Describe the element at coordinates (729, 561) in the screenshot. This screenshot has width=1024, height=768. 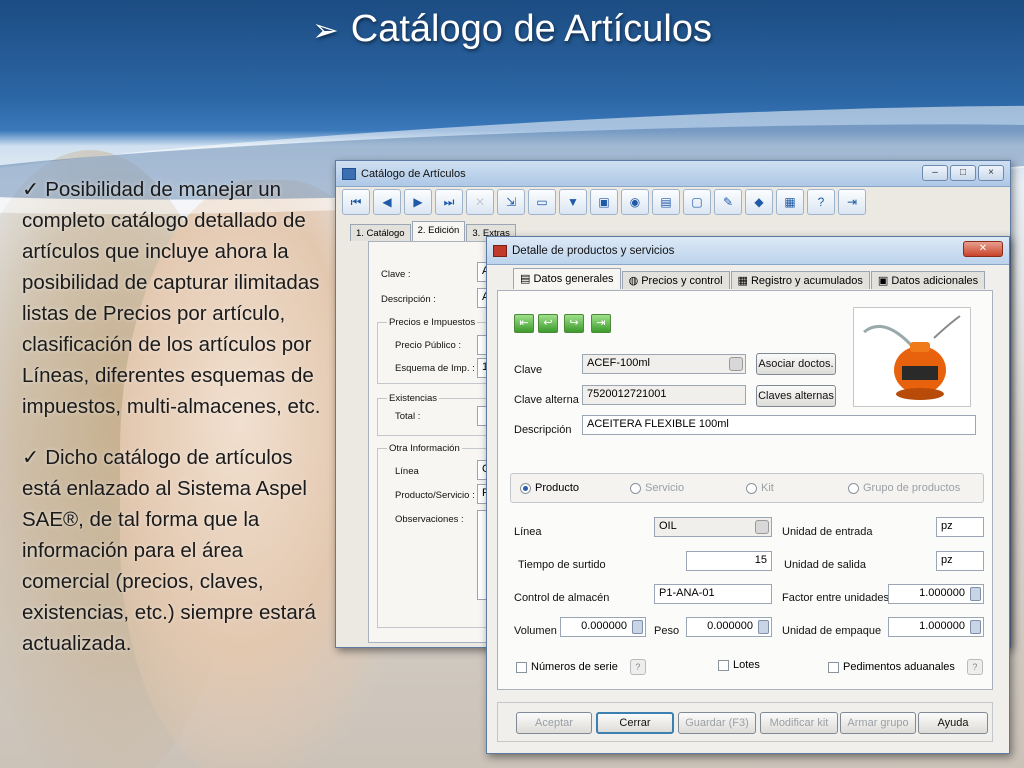
I see `tiempo-surtido-input: 15` at that location.